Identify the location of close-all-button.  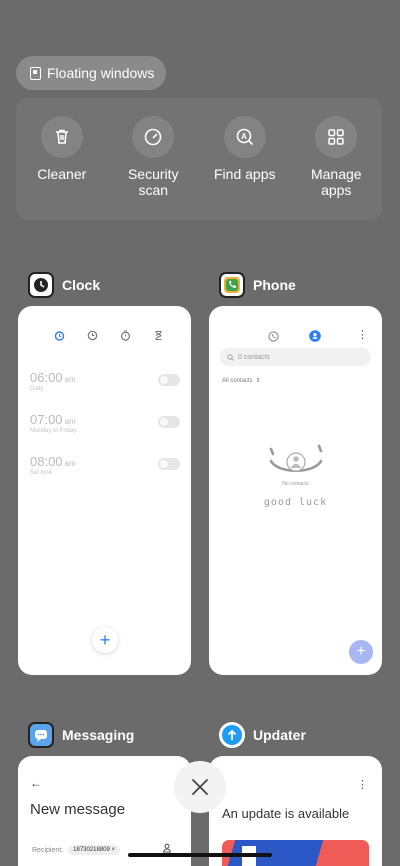
(200, 787).